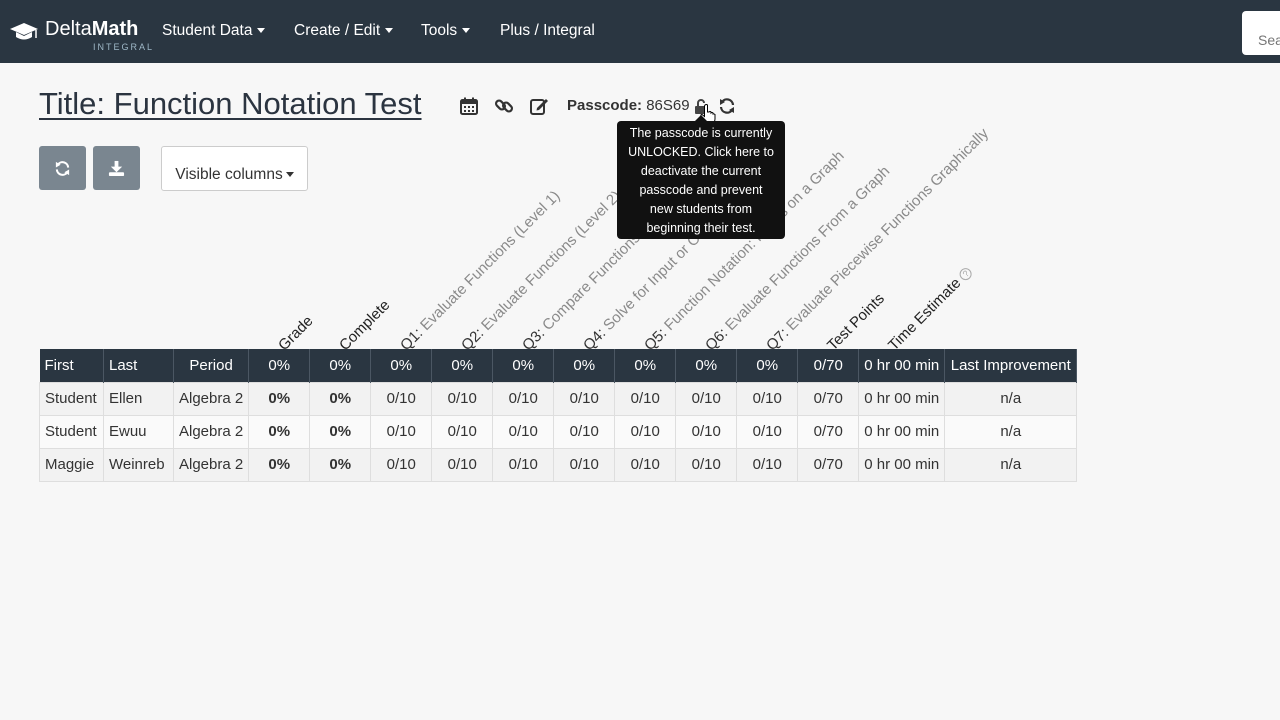 The width and height of the screenshot is (1280, 720). I want to click on header-q7-avg: 0%, so click(767, 365).